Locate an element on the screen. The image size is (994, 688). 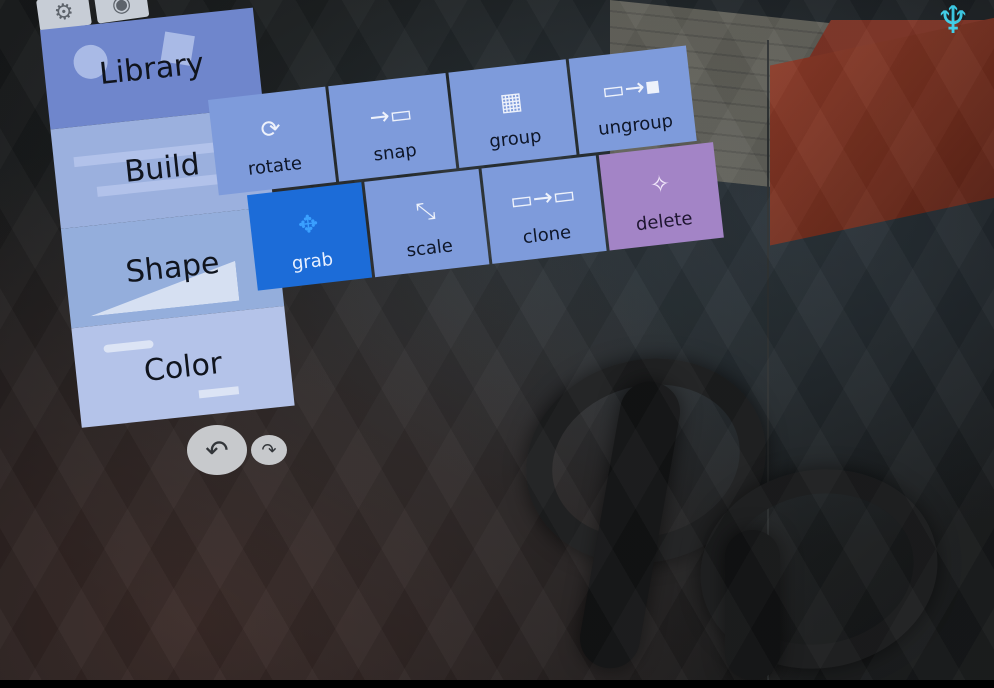
delete-button: ✧ delete is located at coordinates (661, 196).